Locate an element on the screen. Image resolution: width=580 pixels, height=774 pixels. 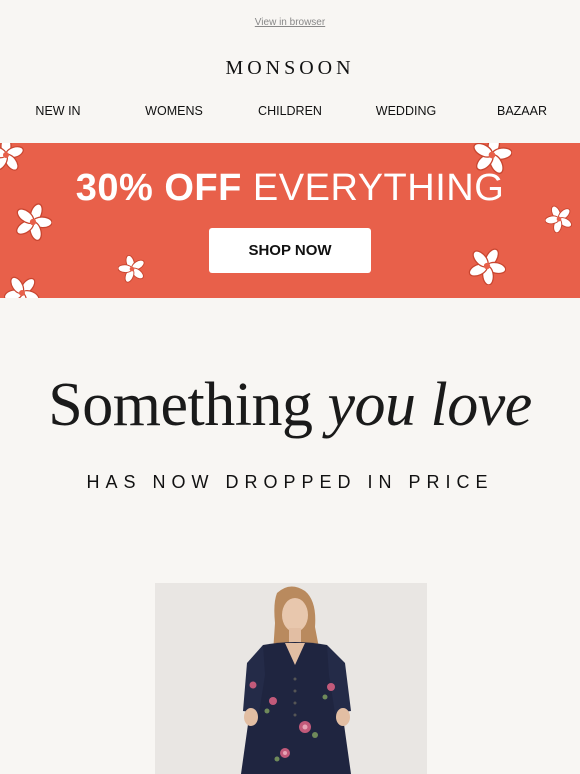
sale-headline-bold: 30% OFF is located at coordinates (158, 188).